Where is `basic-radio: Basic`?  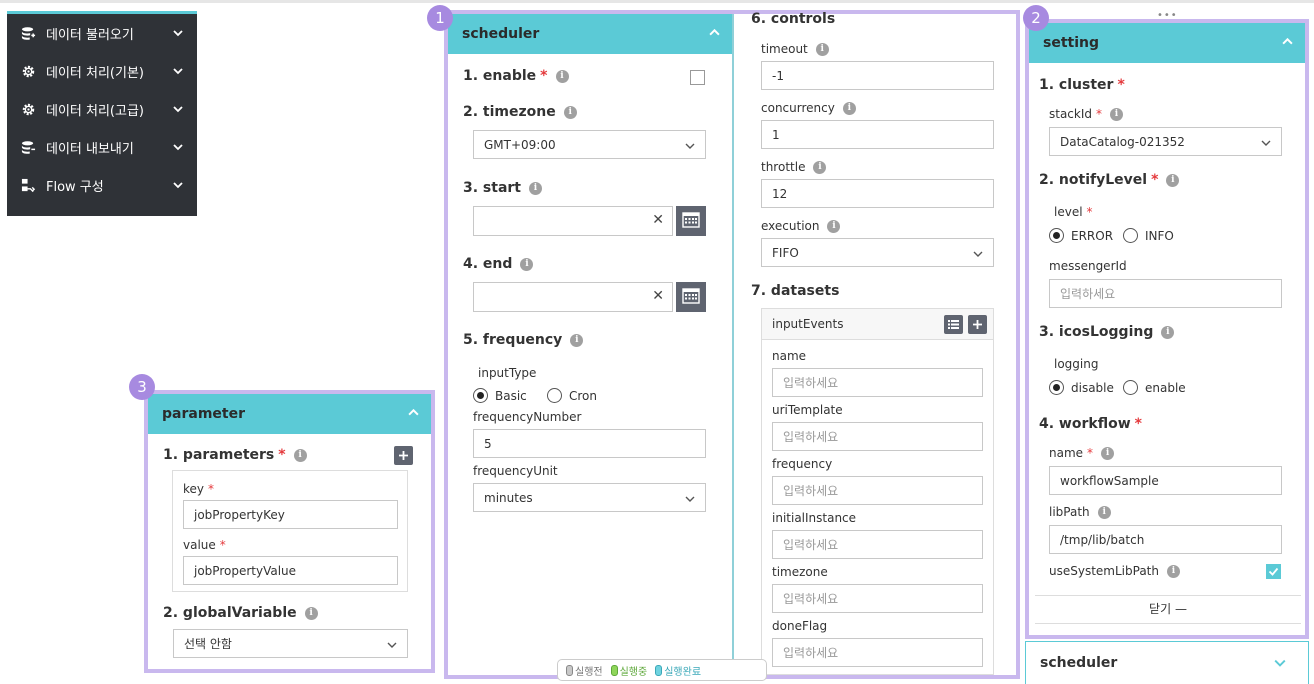
basic-radio: Basic is located at coordinates (500, 395).